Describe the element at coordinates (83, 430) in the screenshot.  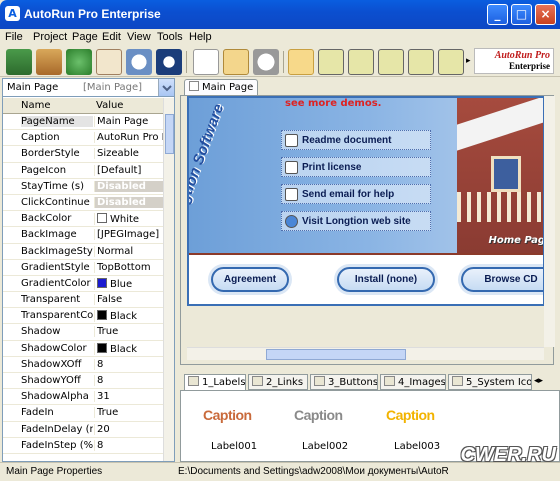
I see `property-row: FadeInDelay (ms) 20` at that location.